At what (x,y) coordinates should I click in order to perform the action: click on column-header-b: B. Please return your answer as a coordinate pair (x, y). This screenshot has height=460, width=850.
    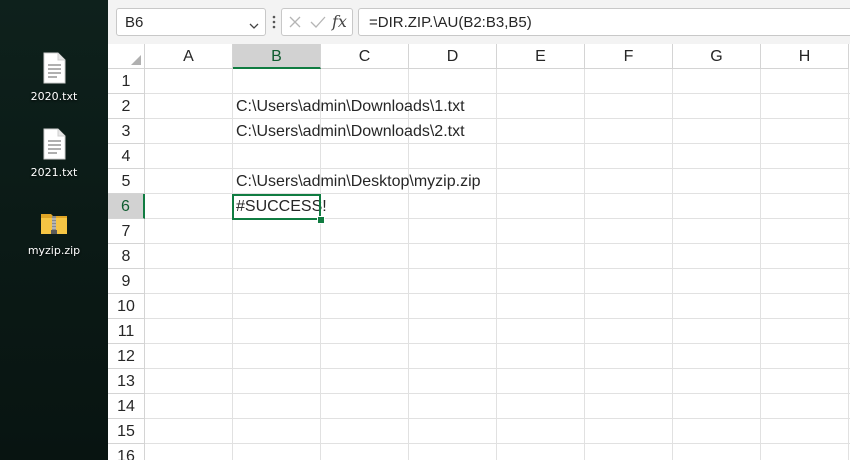
    Looking at the image, I should click on (277, 56).